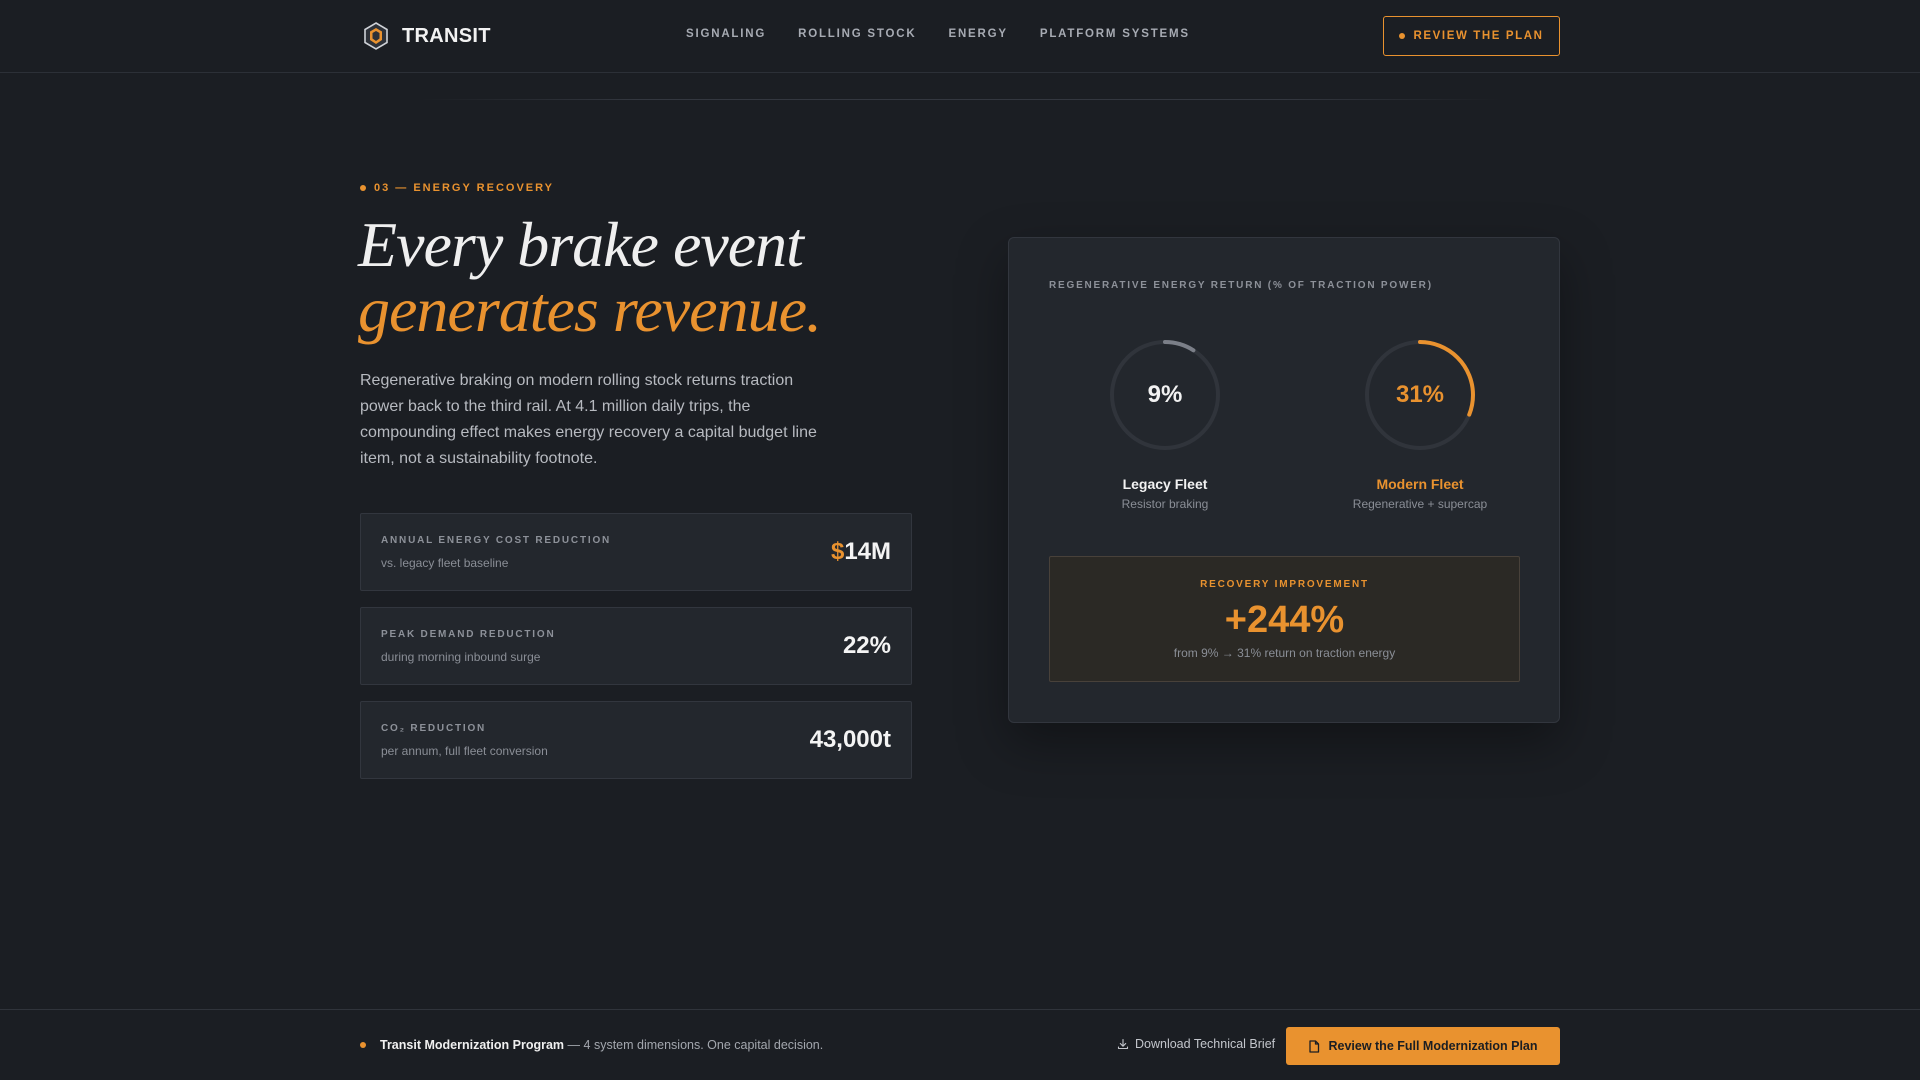 The height and width of the screenshot is (1080, 1920). I want to click on download-label: Download Technical Brief, so click(1205, 1044).